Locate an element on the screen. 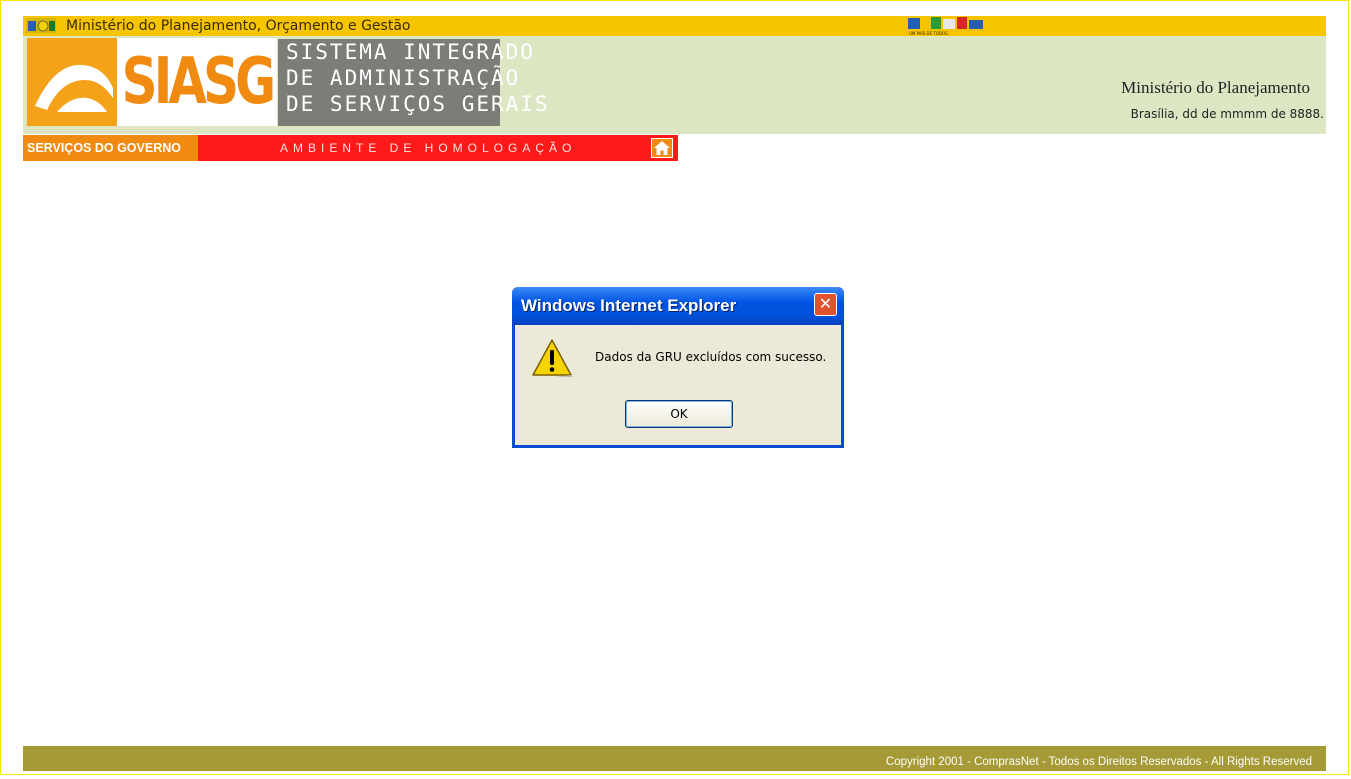  warning-icon is located at coordinates (552, 358).